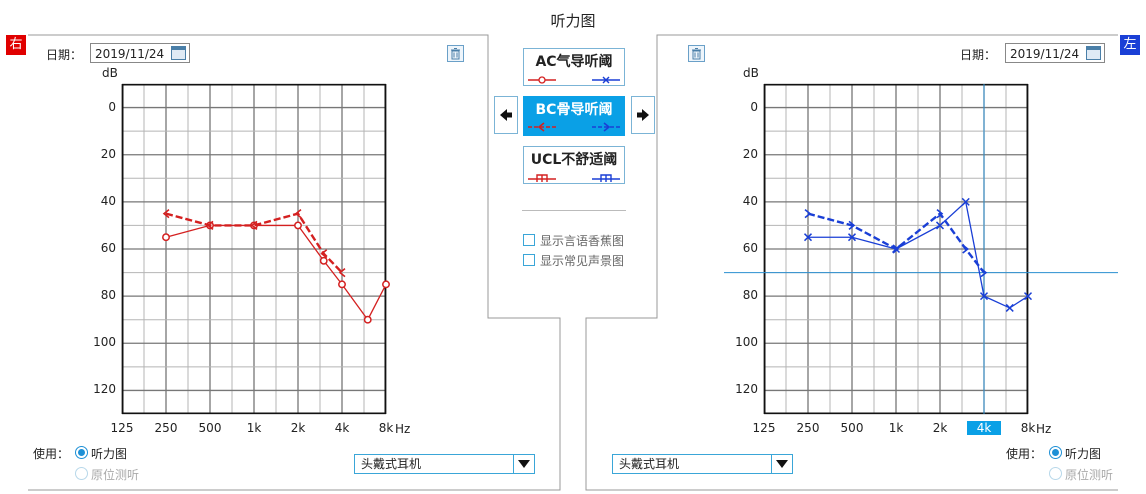 Image resolution: width=1146 pixels, height=494 pixels. Describe the element at coordinates (104, 389) in the screenshot. I see `right-y-tick-label: 120` at that location.